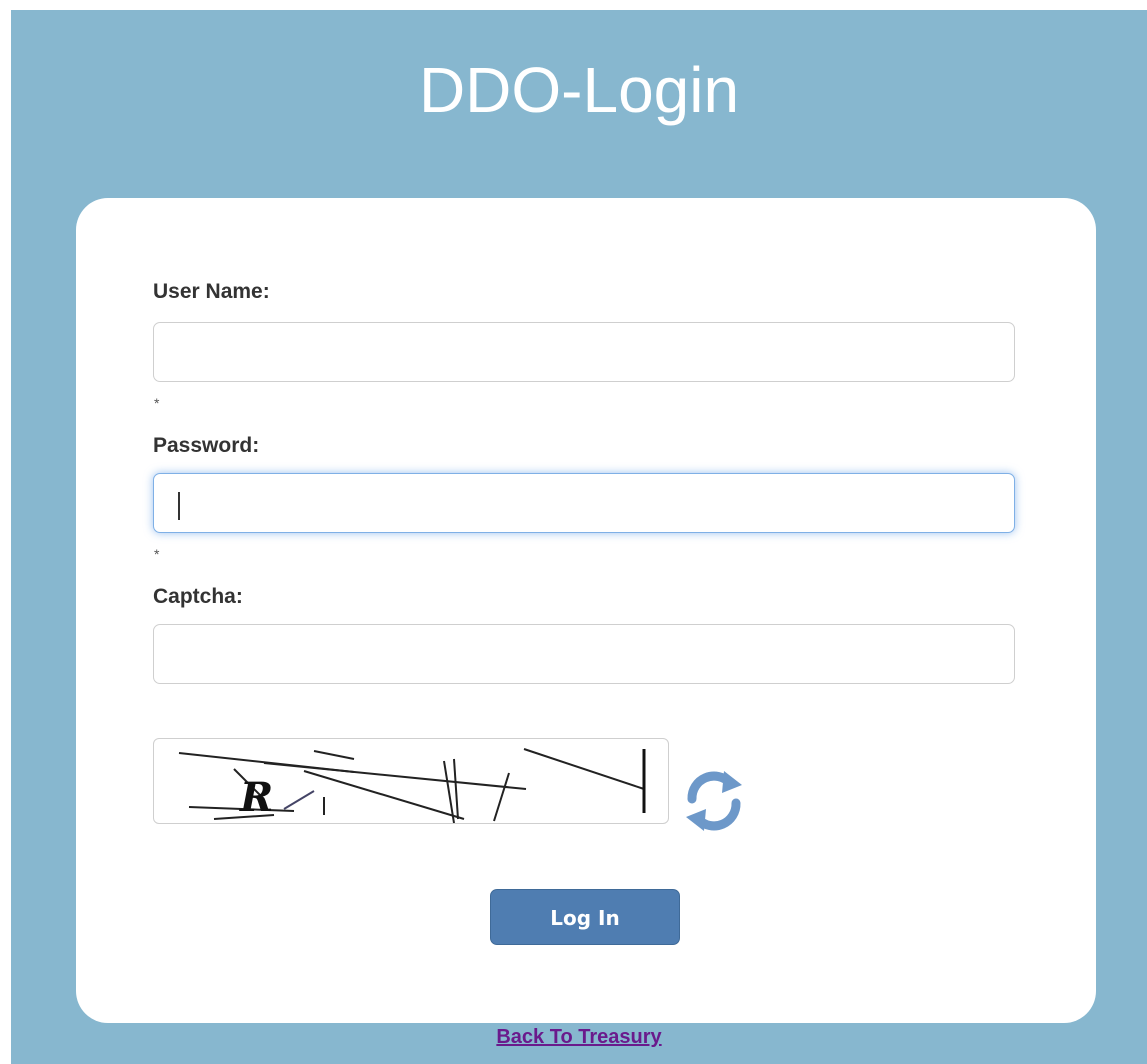  What do you see at coordinates (579, 90) in the screenshot?
I see `page-title: DDO-Login` at bounding box center [579, 90].